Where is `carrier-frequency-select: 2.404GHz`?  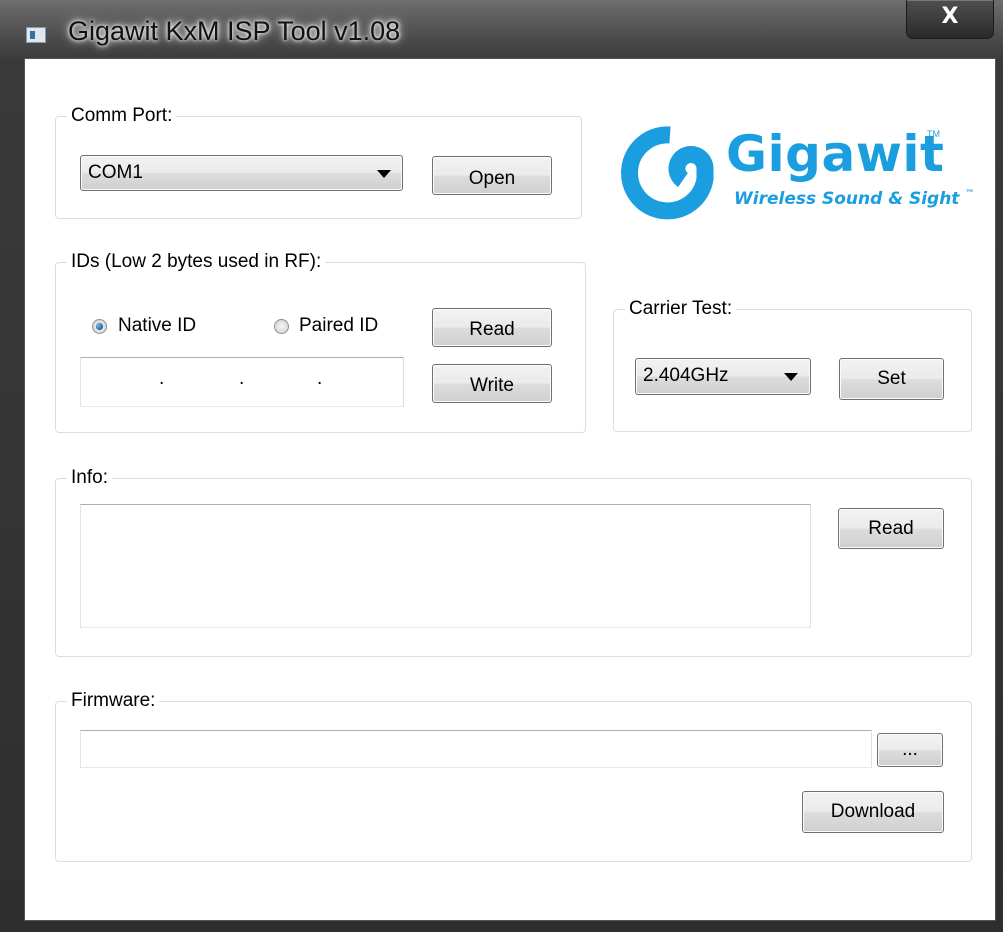
carrier-frequency-select: 2.404GHz is located at coordinates (723, 376).